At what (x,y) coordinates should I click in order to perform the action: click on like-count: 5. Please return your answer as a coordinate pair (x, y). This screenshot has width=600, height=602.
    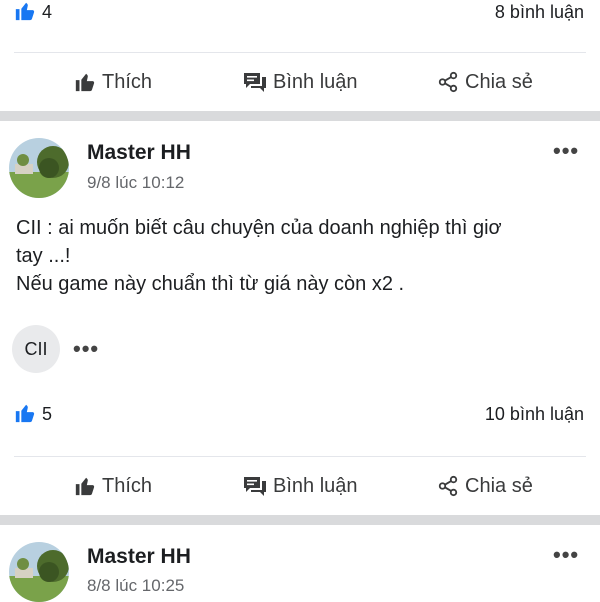
    Looking at the image, I should click on (47, 414).